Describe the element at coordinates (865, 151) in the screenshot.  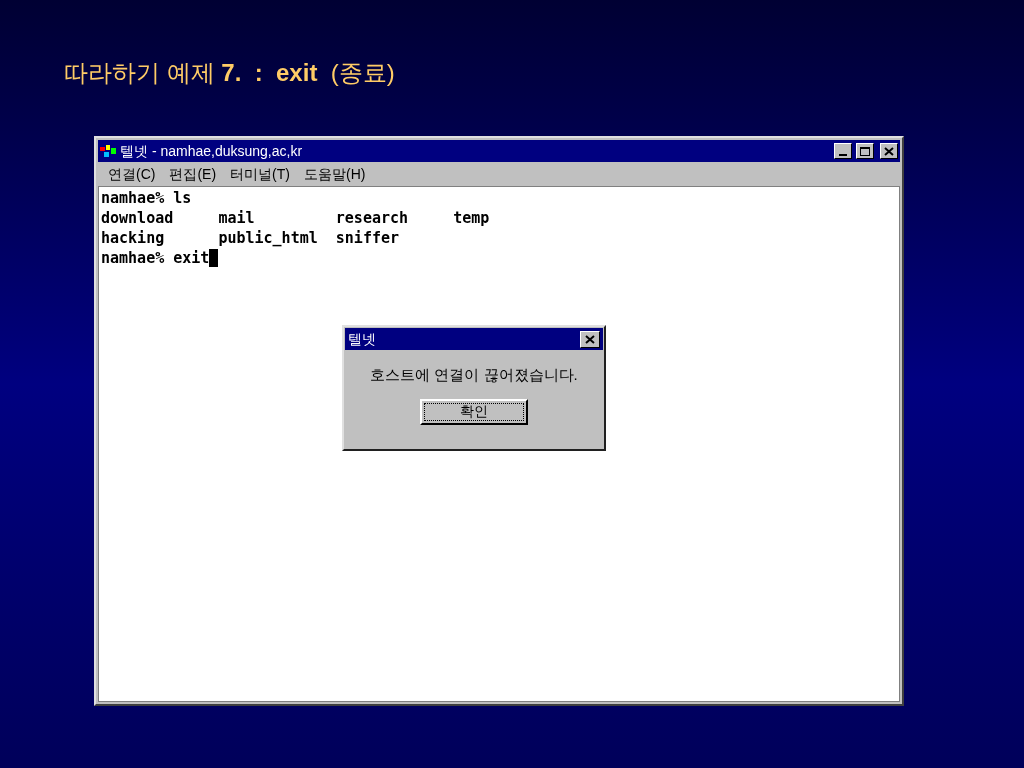
I see `maximize-button` at that location.